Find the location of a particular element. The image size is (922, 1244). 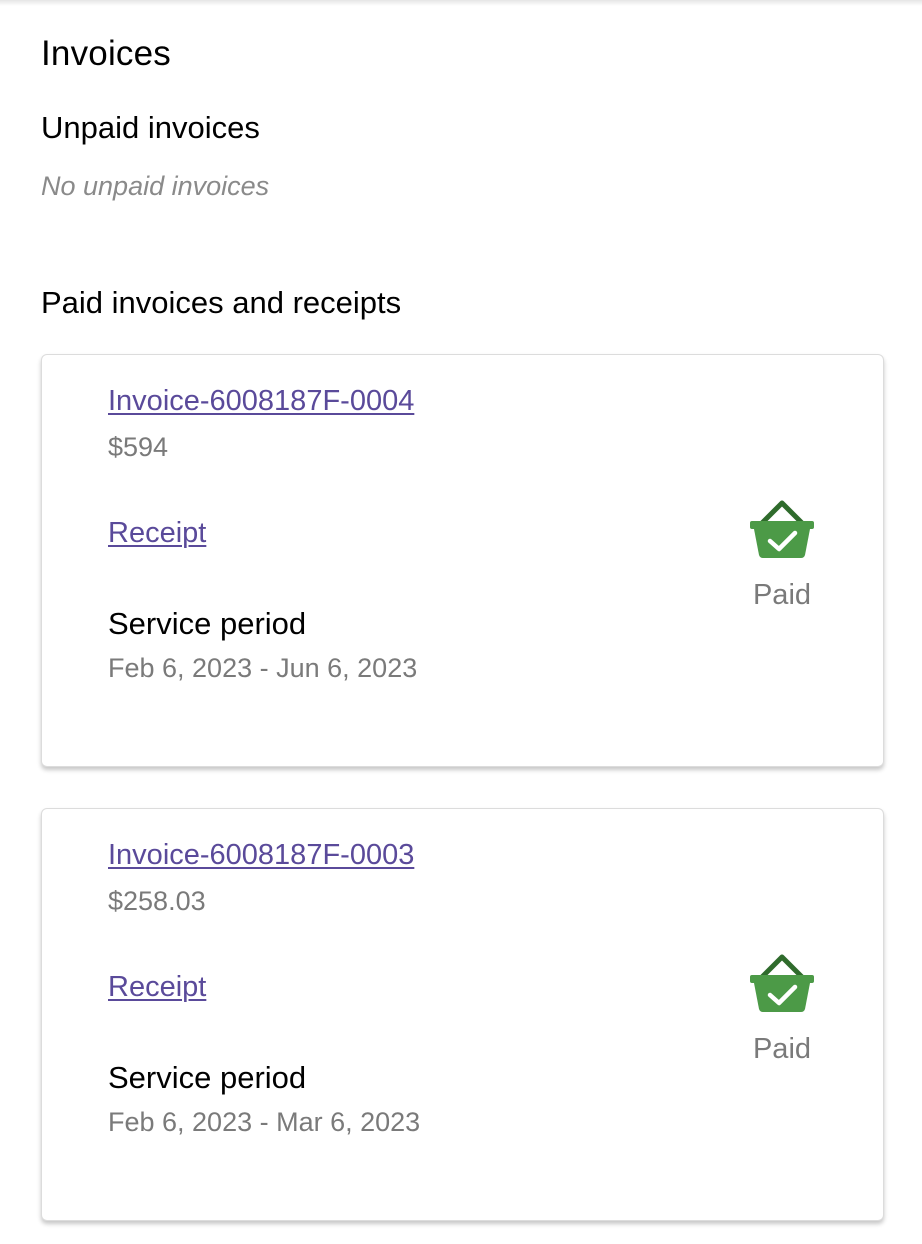

invoice-link: Invoice-6008187F-0003 is located at coordinates (261, 855).